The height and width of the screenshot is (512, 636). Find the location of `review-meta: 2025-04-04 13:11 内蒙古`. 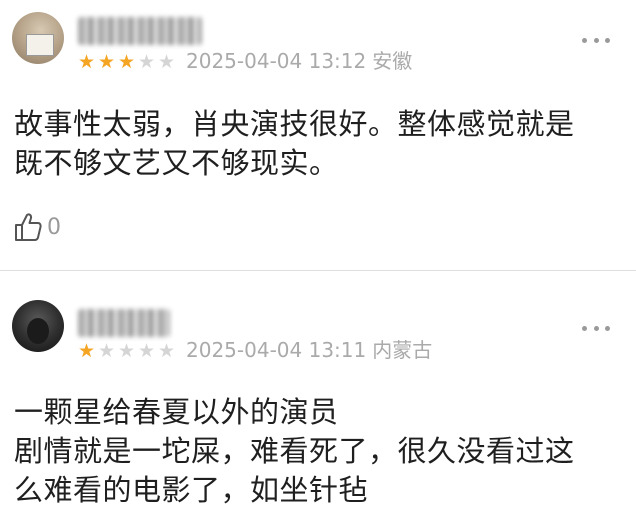

review-meta: 2025-04-04 13:11 内蒙古 is located at coordinates (309, 350).